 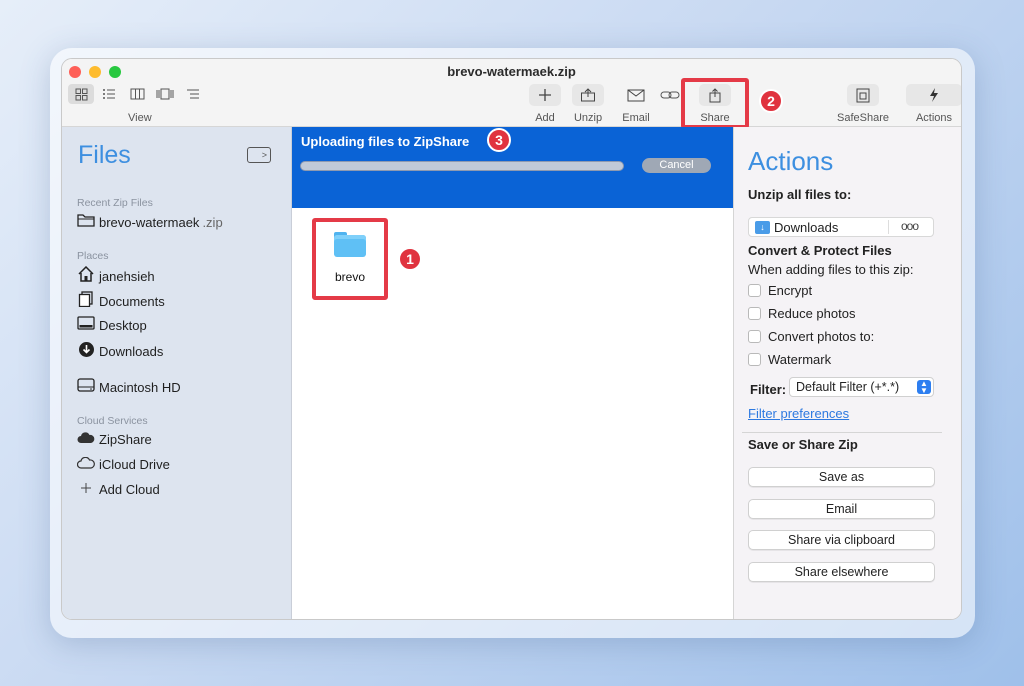 What do you see at coordinates (800, 194) in the screenshot?
I see `unzip-heading: Unzip all files to:` at bounding box center [800, 194].